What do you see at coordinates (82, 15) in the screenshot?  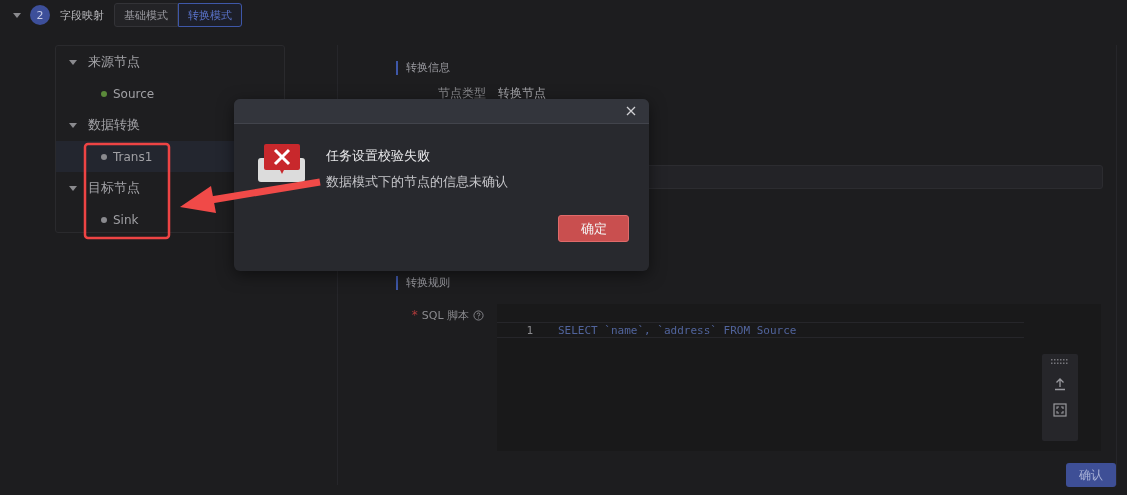 I see `step-title: 字段映射` at bounding box center [82, 15].